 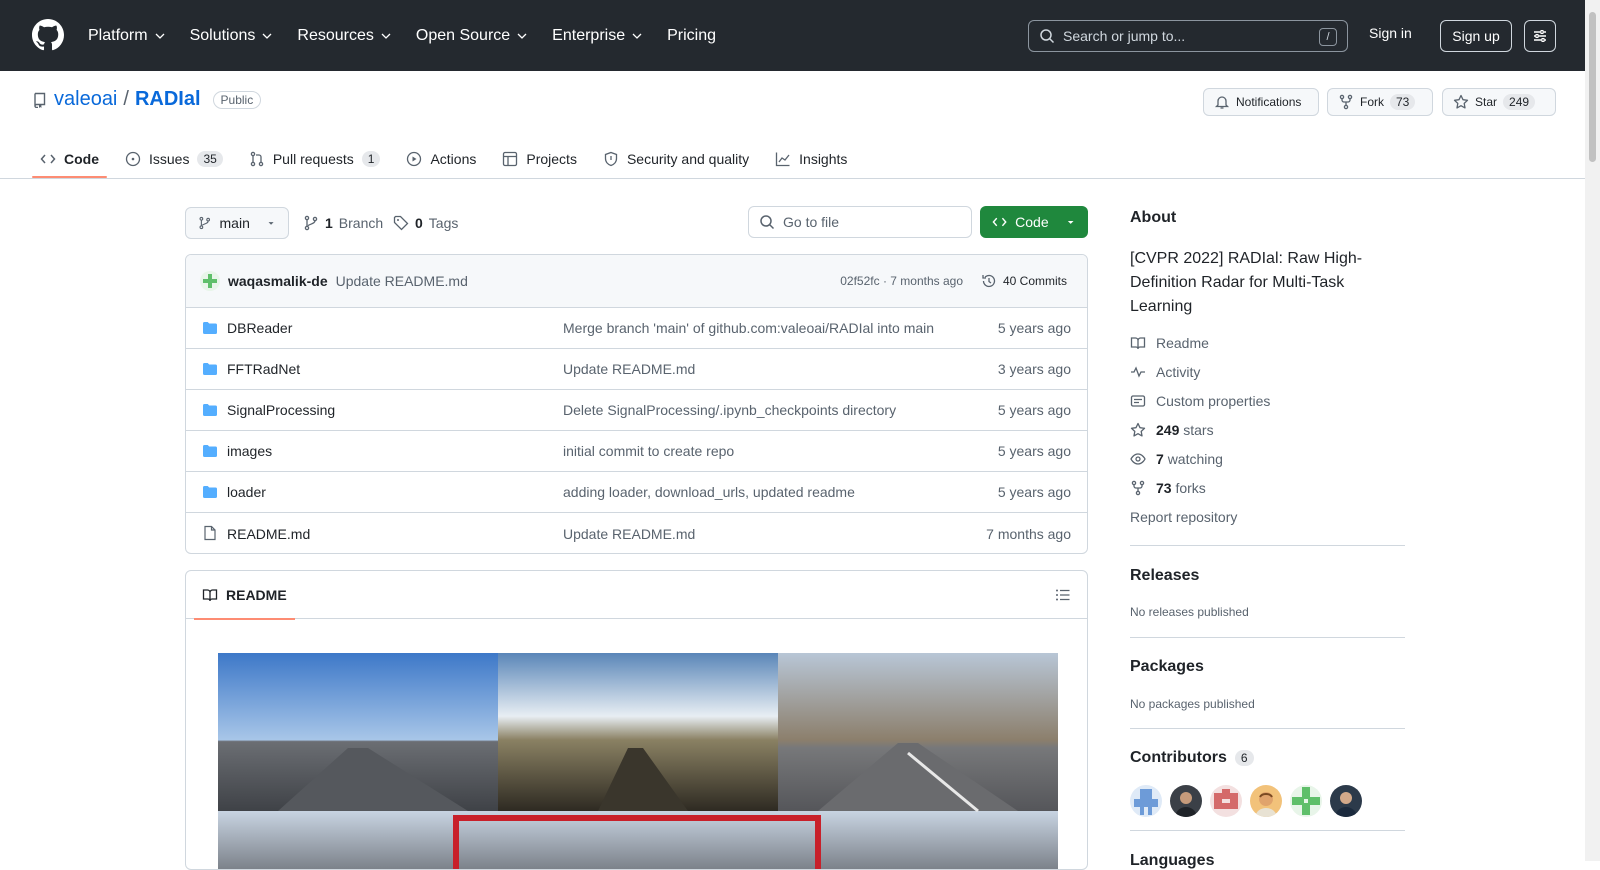 What do you see at coordinates (1164, 488) in the screenshot?
I see `forks-count: 73` at bounding box center [1164, 488].